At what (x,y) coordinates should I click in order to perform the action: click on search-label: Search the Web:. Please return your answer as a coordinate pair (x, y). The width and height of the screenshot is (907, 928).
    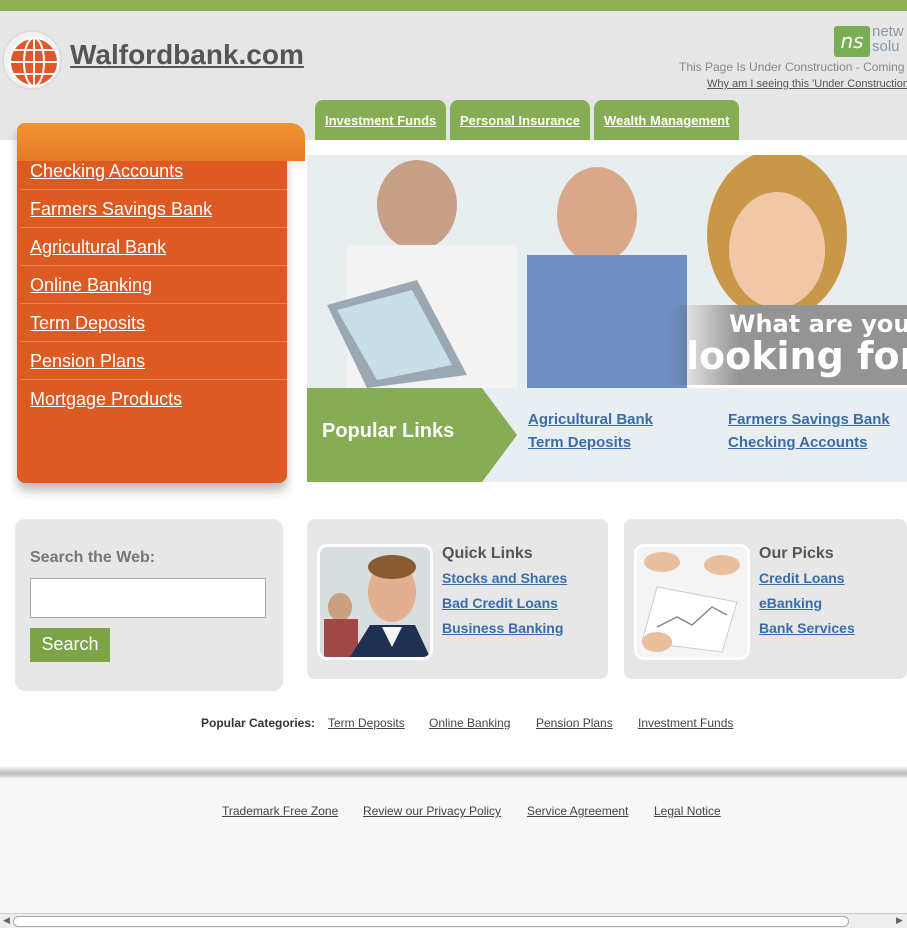
    Looking at the image, I should click on (93, 557).